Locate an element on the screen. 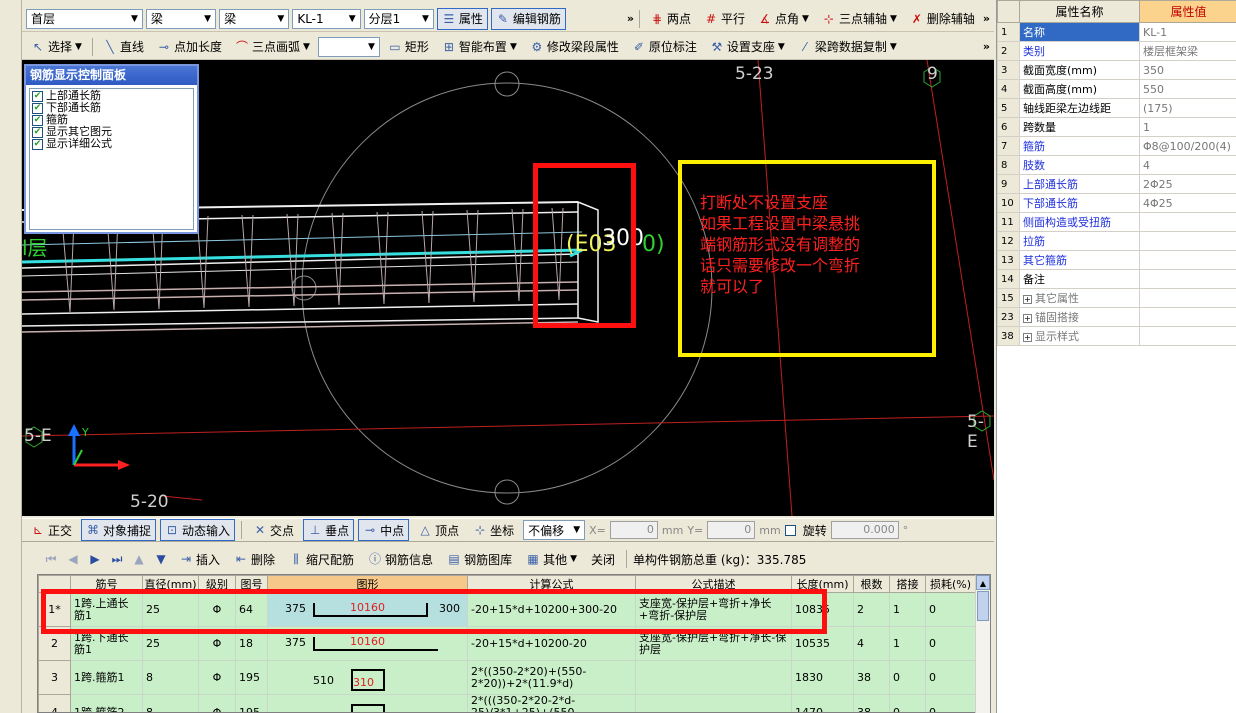 The width and height of the screenshot is (1236, 713). property-value: 4Φ25 is located at coordinates (1187, 203).